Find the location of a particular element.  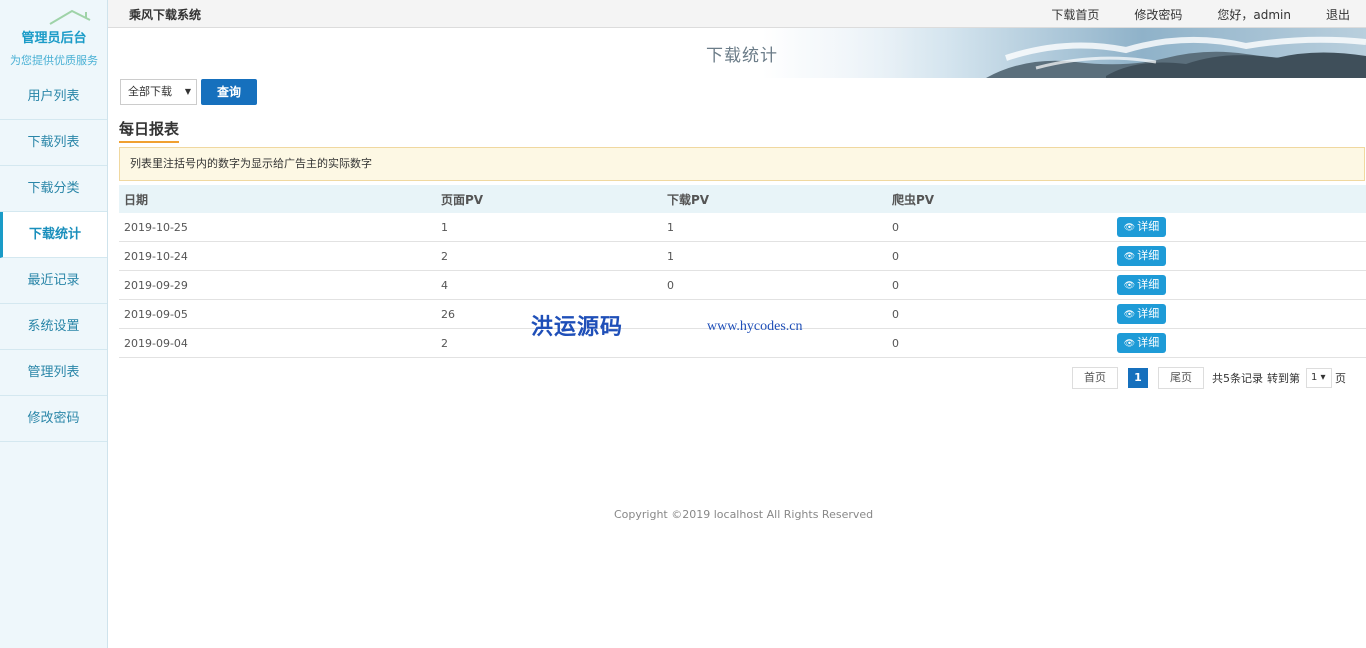

brand-subtitle: 为您提供优质服务 is located at coordinates (54, 60).